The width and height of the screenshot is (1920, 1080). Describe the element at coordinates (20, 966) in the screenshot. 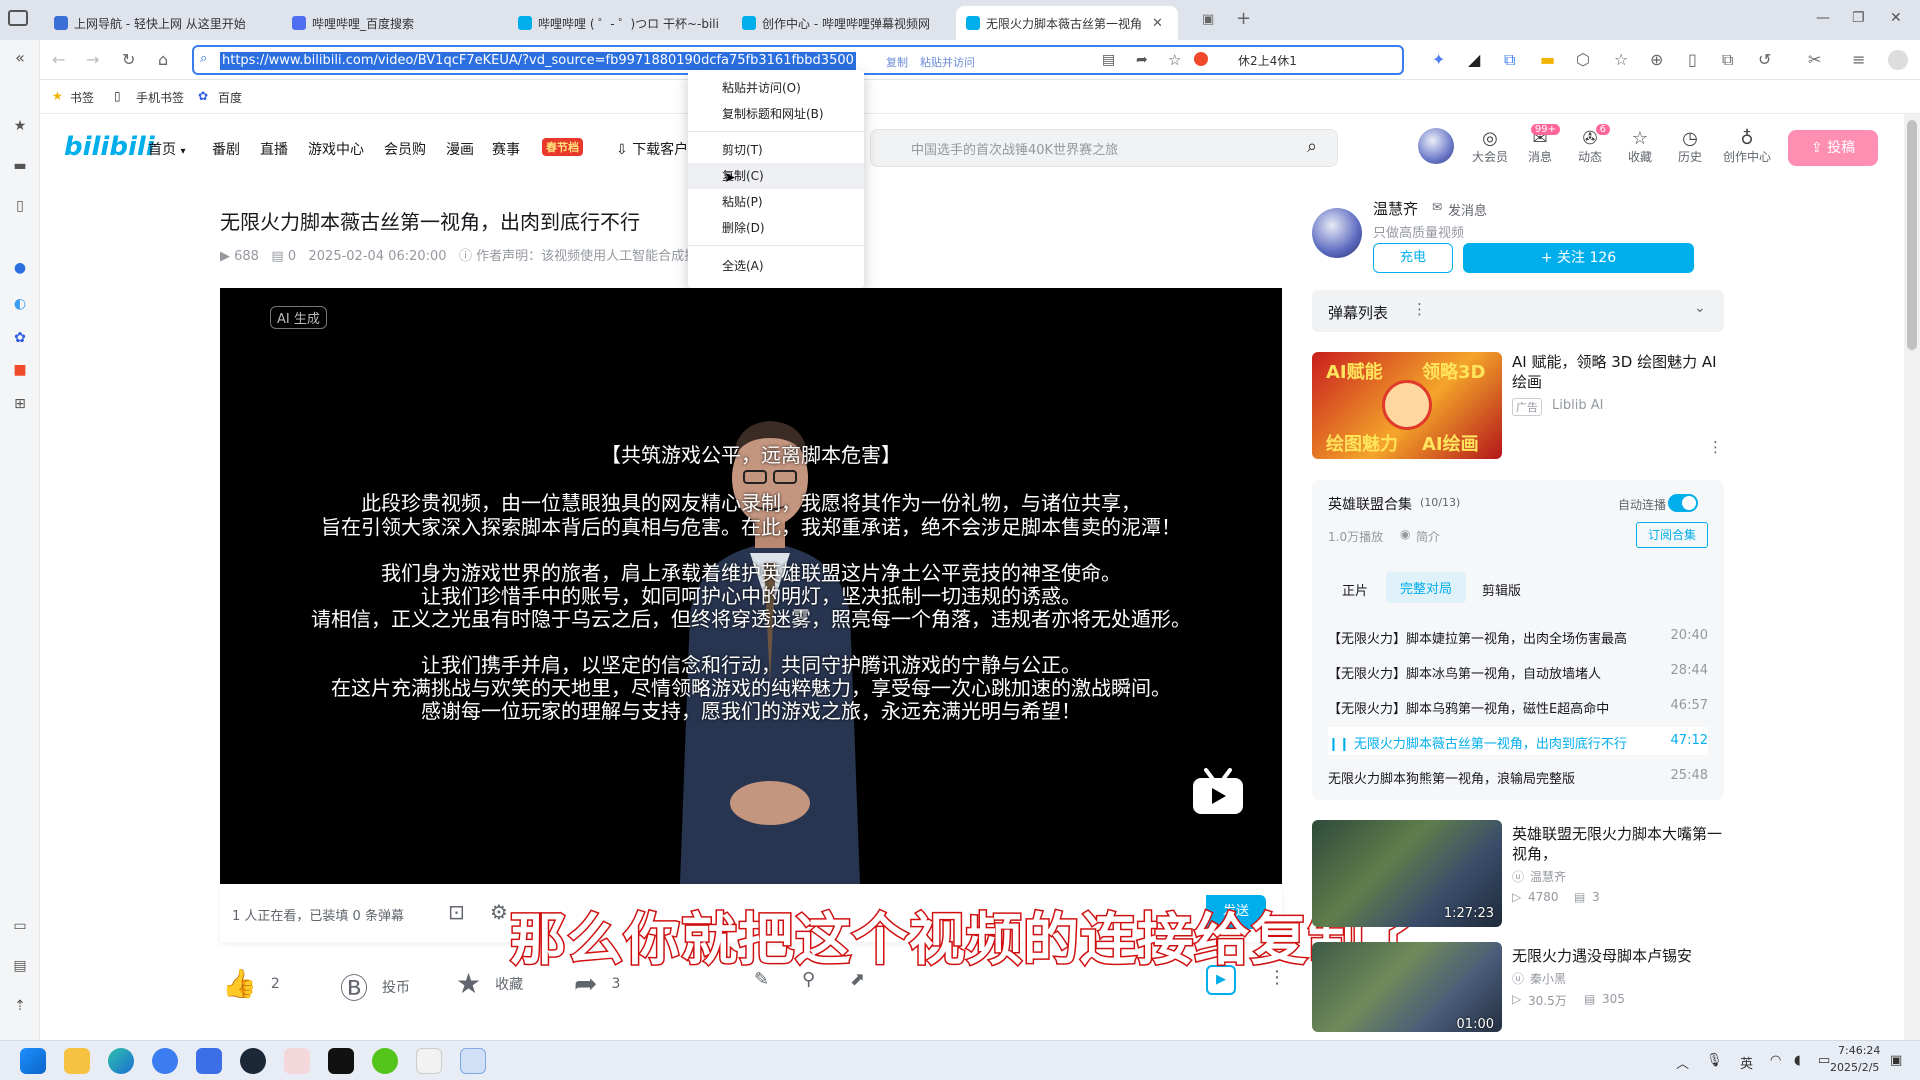

I see `side-bottom-icon-2: ▤` at that location.